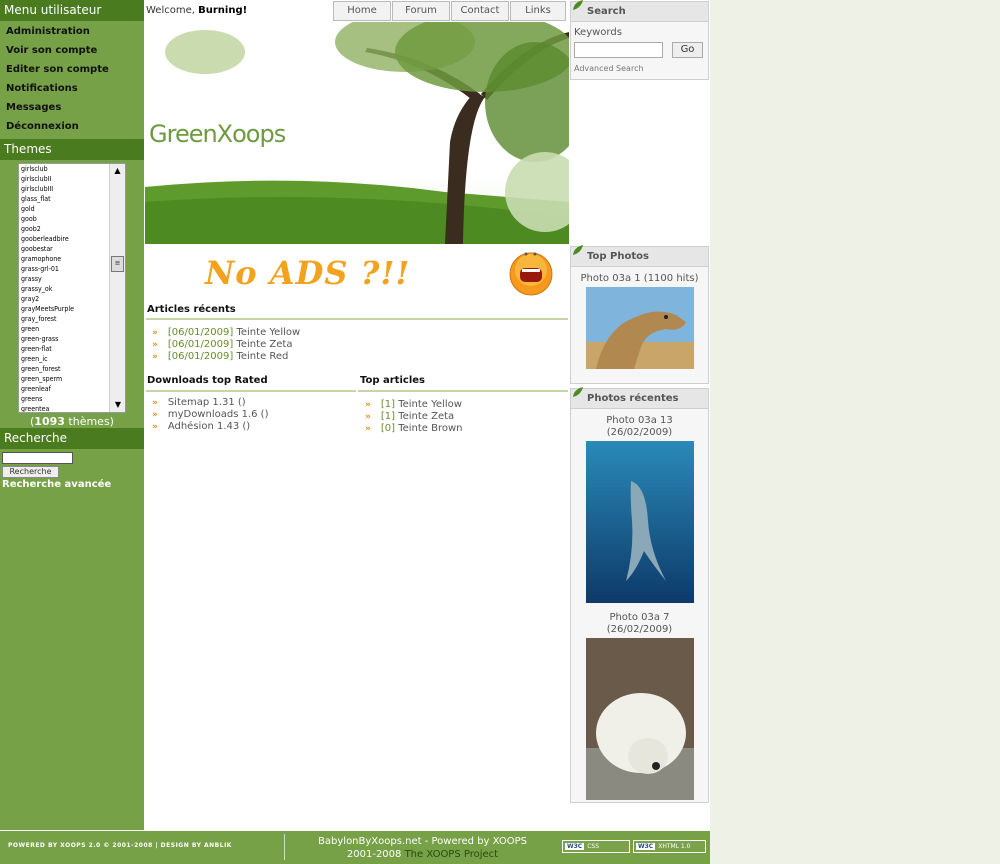 The image size is (1000, 864). What do you see at coordinates (284, 847) in the screenshot?
I see `footer-separator` at bounding box center [284, 847].